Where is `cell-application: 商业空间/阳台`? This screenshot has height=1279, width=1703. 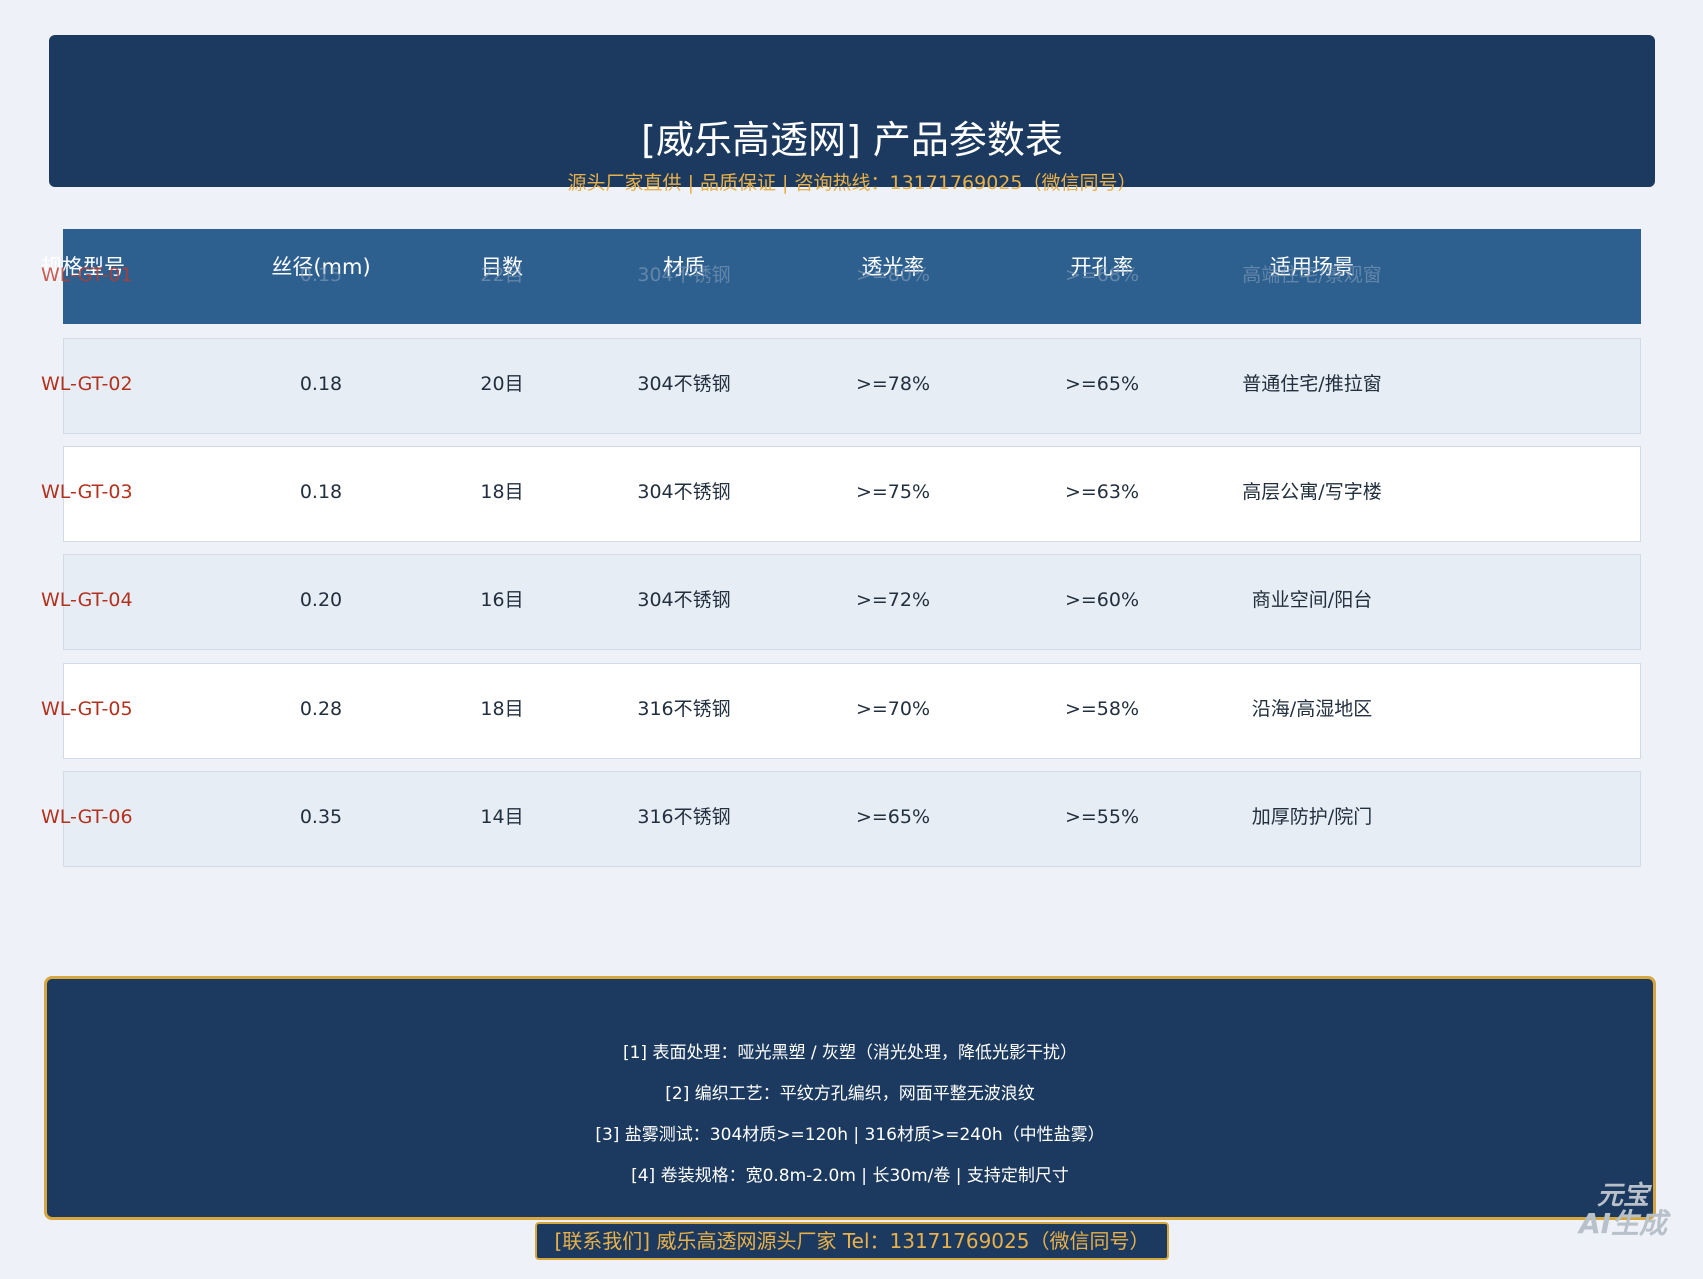
cell-application: 商业空间/阳台 is located at coordinates (1312, 600).